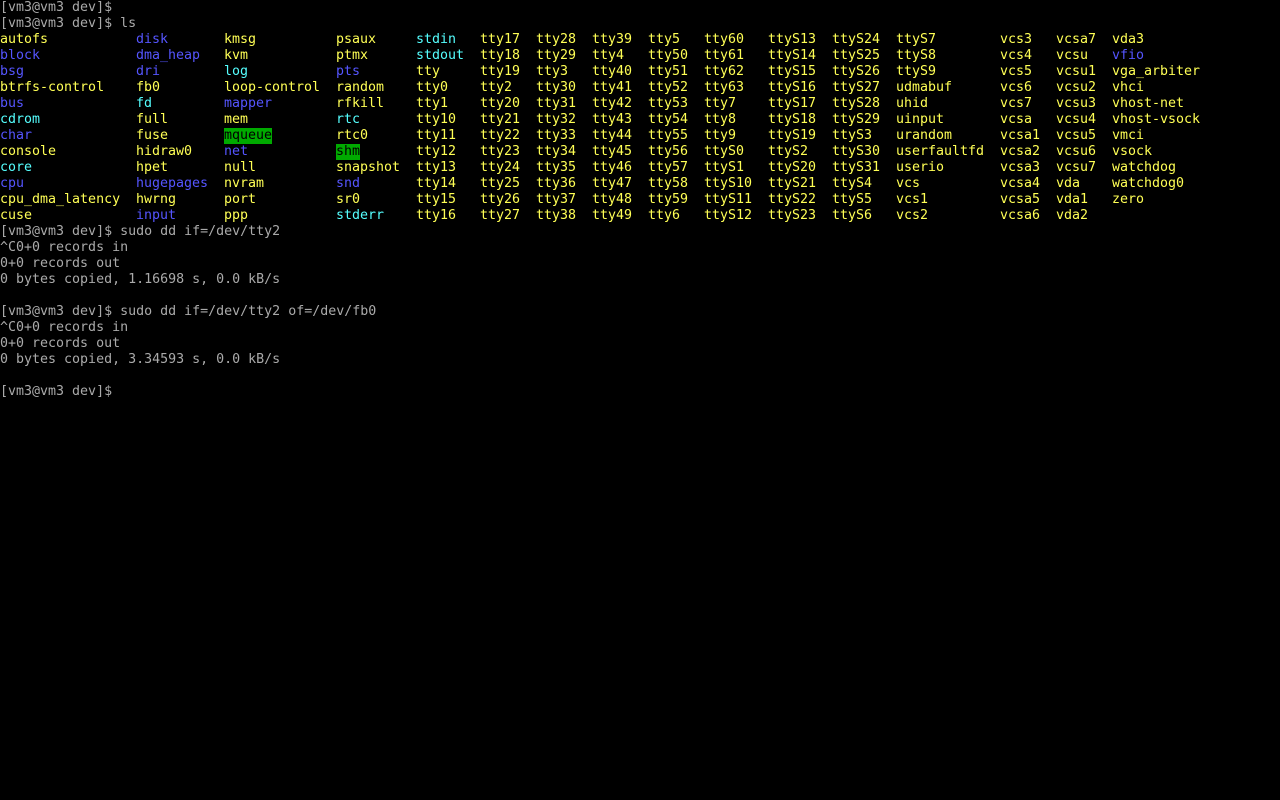 The height and width of the screenshot is (800, 1280). Describe the element at coordinates (852, 215) in the screenshot. I see `ls-entry: ttyS6` at that location.